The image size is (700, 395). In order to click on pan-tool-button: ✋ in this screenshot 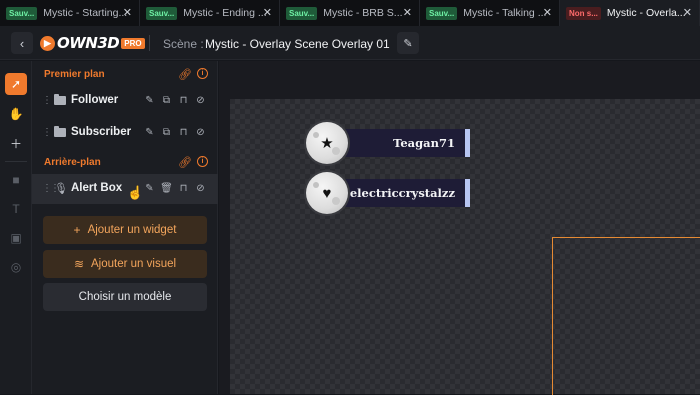, I will do `click(16, 114)`.